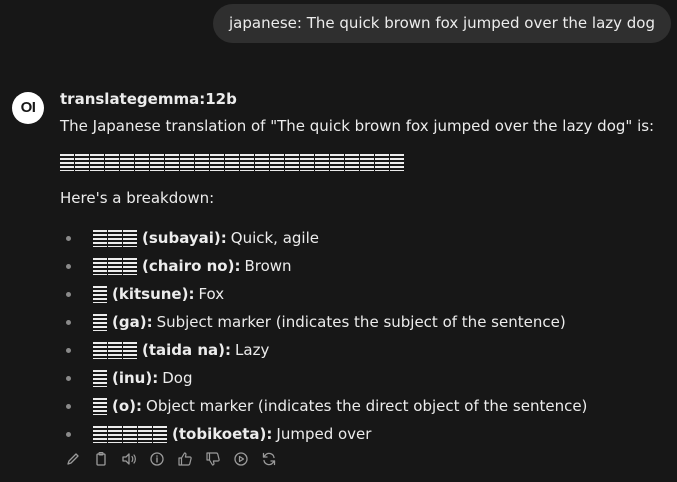  What do you see at coordinates (191, 266) in the screenshot?
I see `breakdown-term: (chairo no):` at bounding box center [191, 266].